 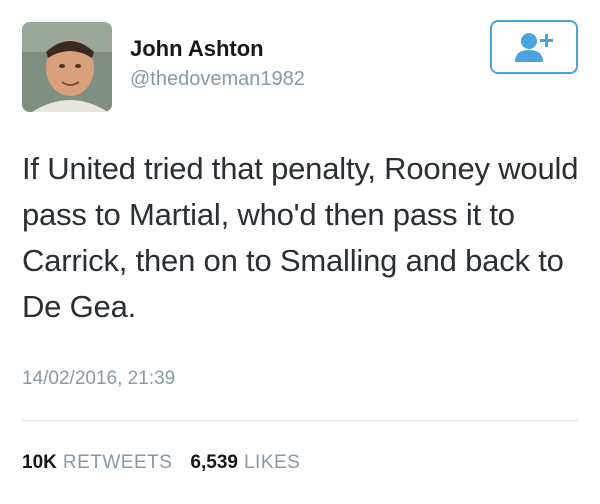 I want to click on divider, so click(x=300, y=420).